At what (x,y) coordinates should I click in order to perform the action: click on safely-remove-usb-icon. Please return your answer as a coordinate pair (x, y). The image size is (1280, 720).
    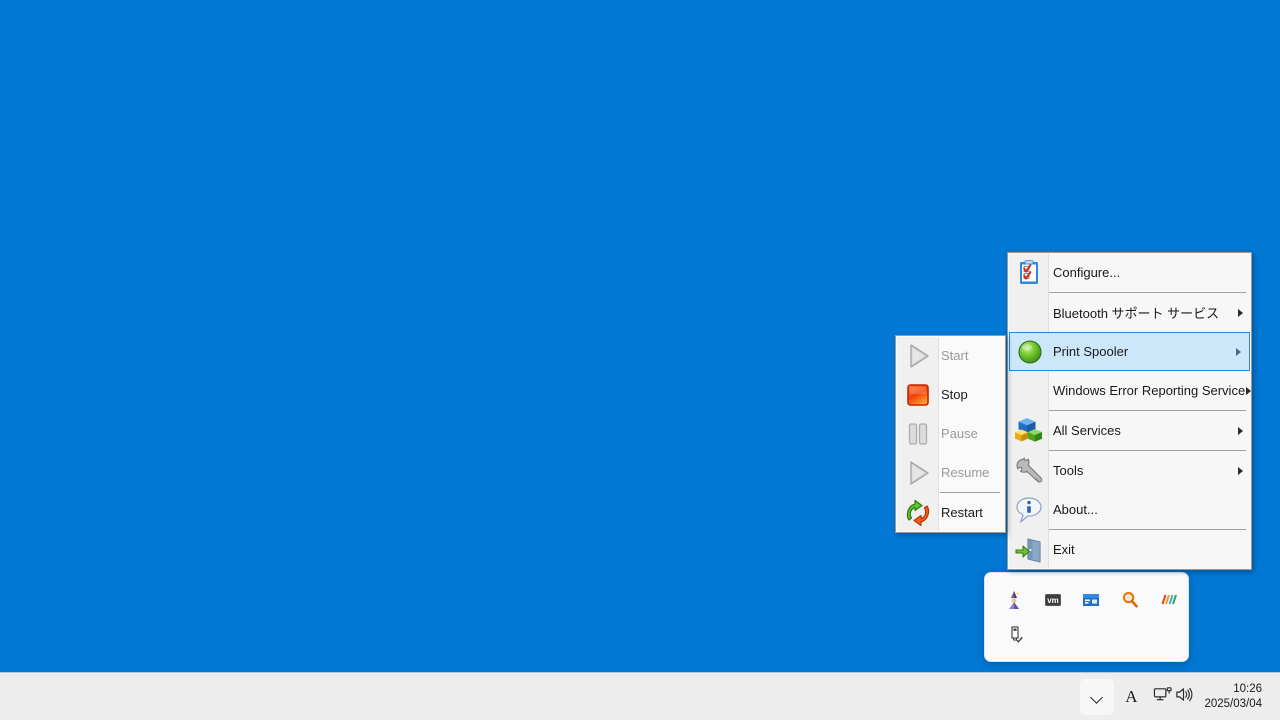
    Looking at the image, I should click on (1015, 634).